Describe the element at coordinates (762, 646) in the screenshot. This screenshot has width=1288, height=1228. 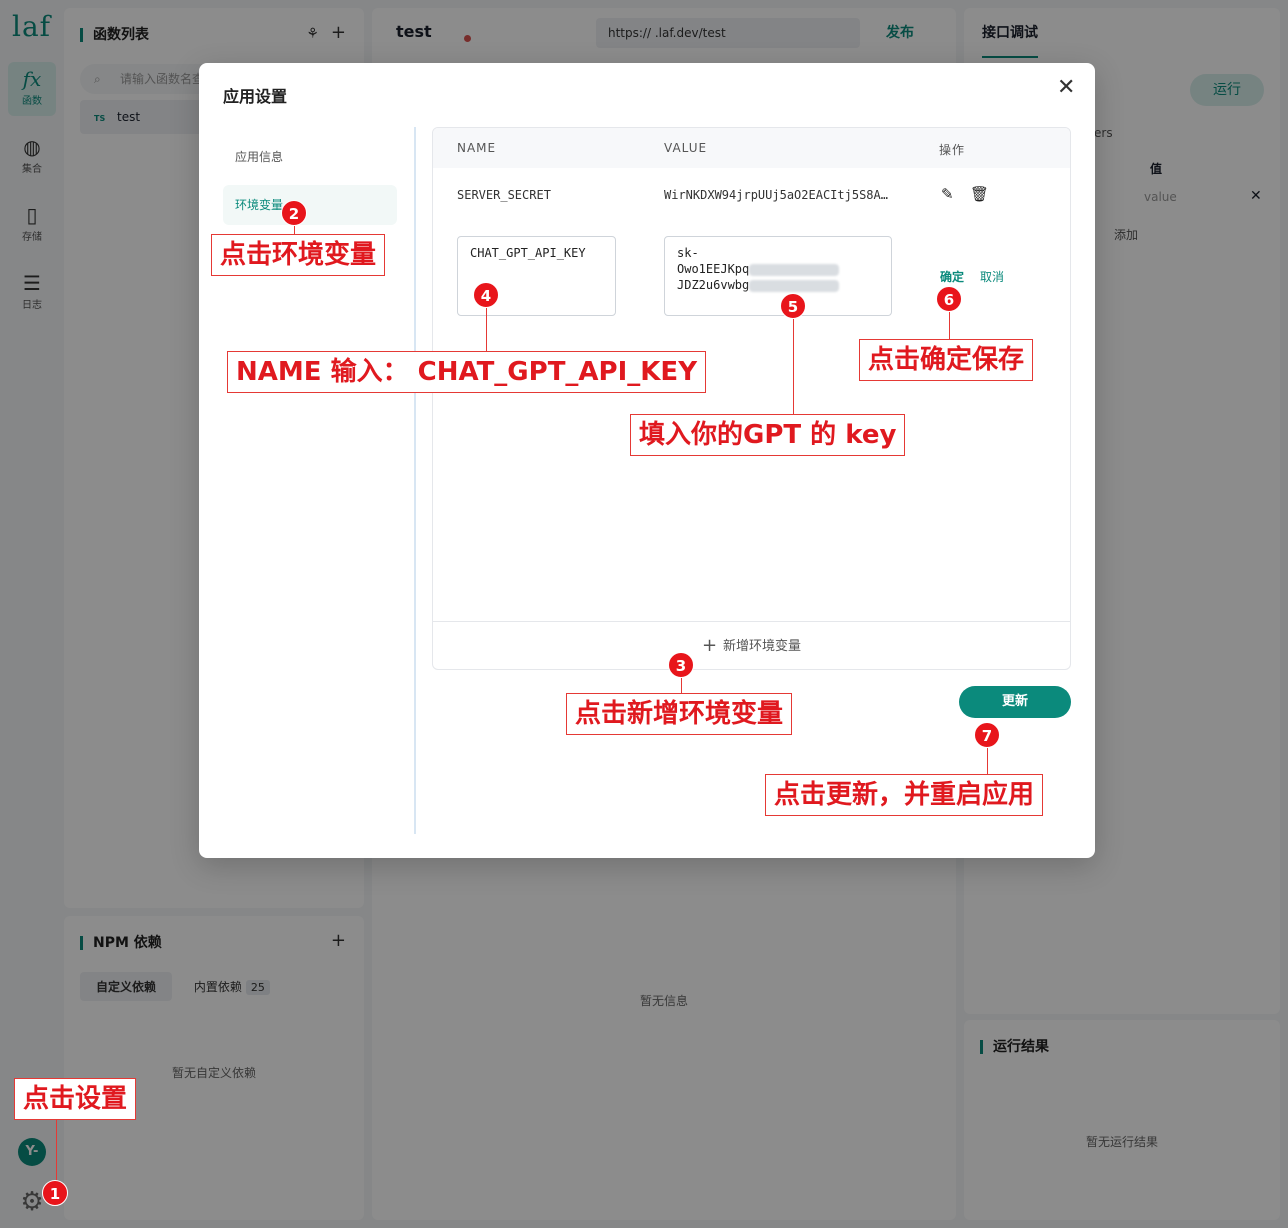
I see `add-env-label: 新增环境变量` at that location.